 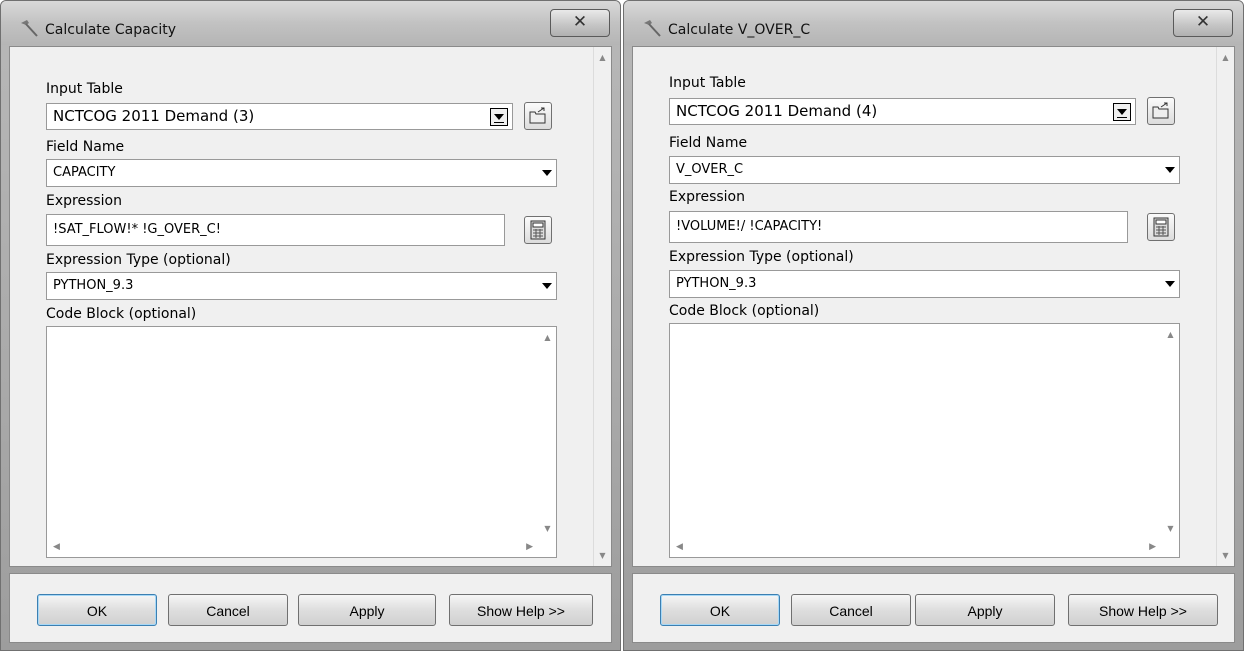 I want to click on input-table-combobox: NCTCOG 2011 Demand (4), so click(x=902, y=111).